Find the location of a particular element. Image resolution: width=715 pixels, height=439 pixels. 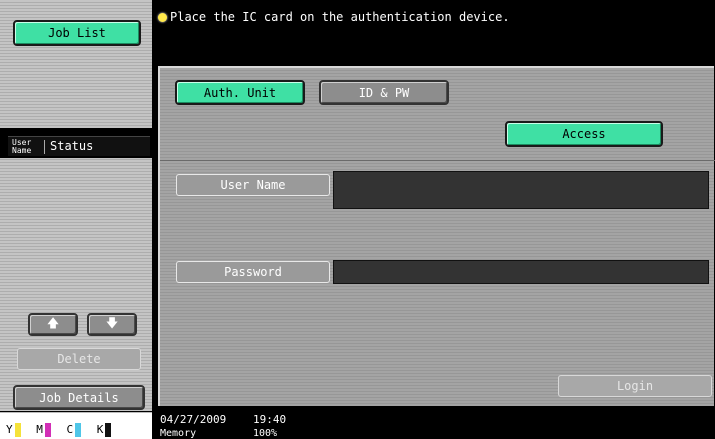

job-list-header: User Name Status is located at coordinates (79, 146).